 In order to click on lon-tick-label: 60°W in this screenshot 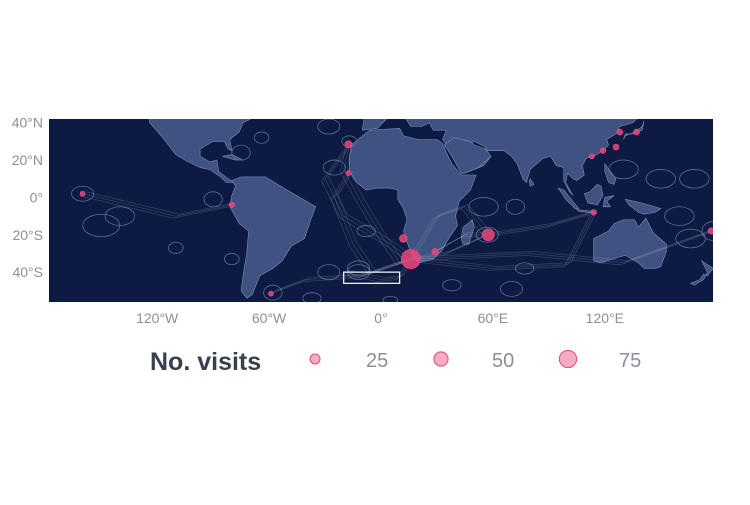, I will do `click(269, 318)`.